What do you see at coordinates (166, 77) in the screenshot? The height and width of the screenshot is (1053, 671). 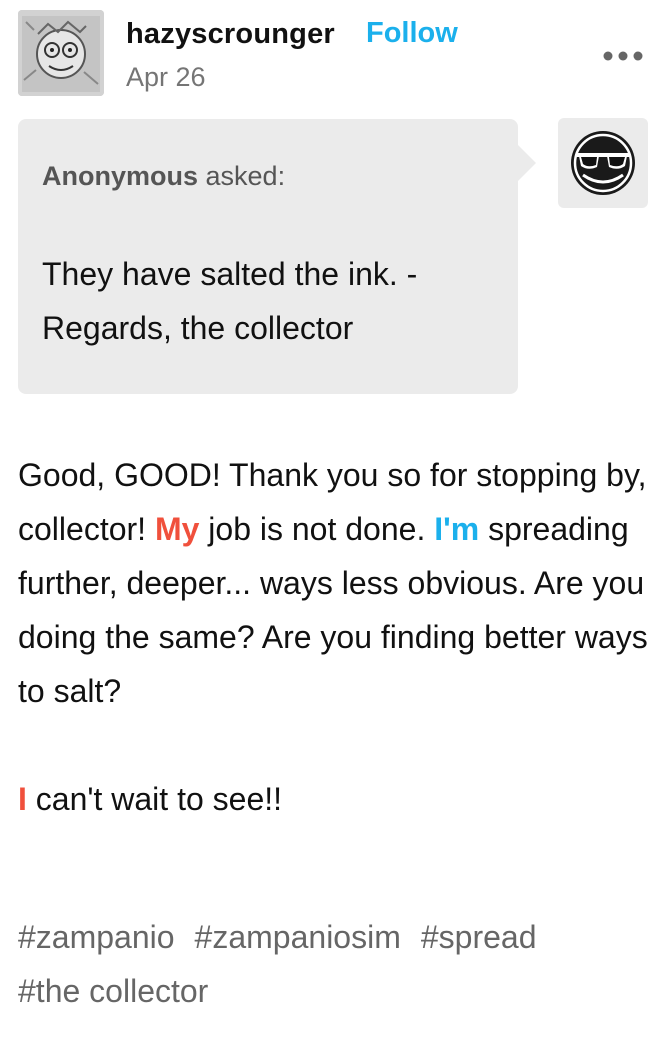 I see `post-date: Apr 26` at bounding box center [166, 77].